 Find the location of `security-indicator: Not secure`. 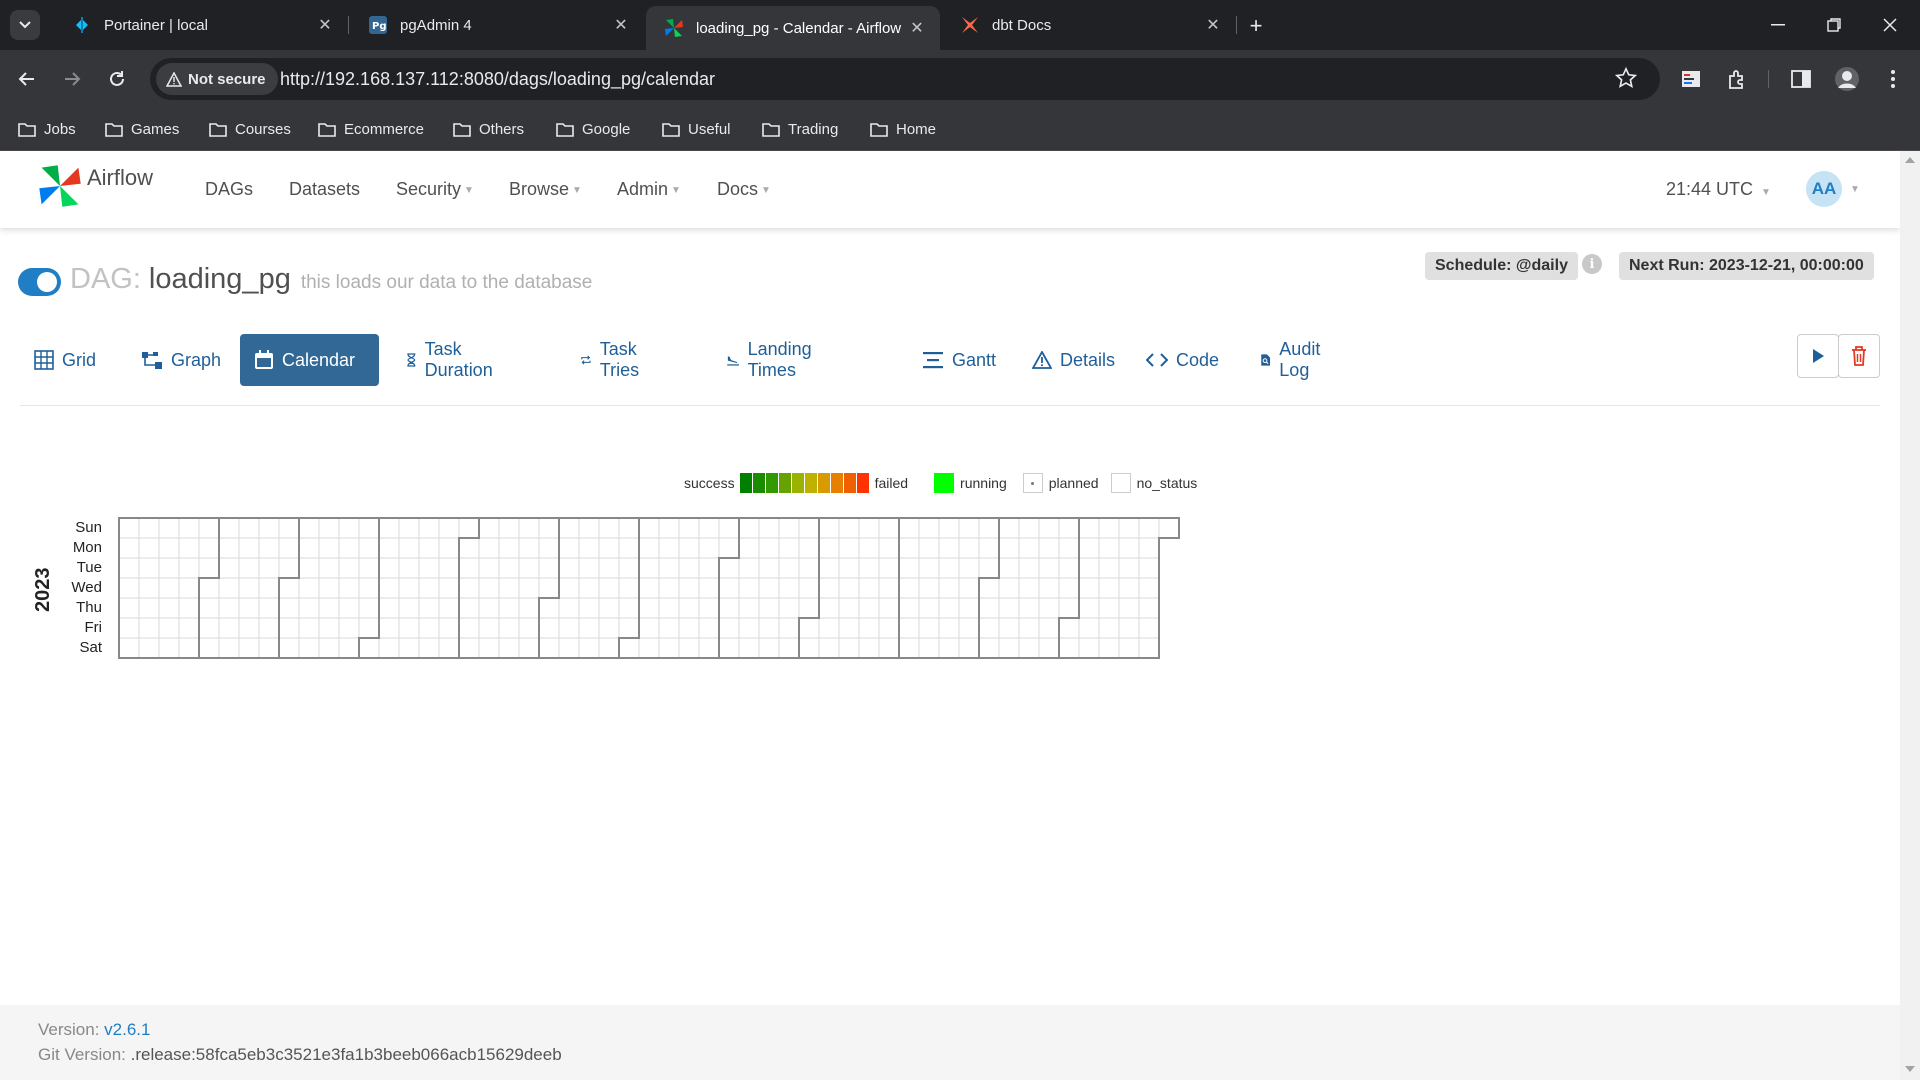

security-indicator: Not secure is located at coordinates (217, 79).